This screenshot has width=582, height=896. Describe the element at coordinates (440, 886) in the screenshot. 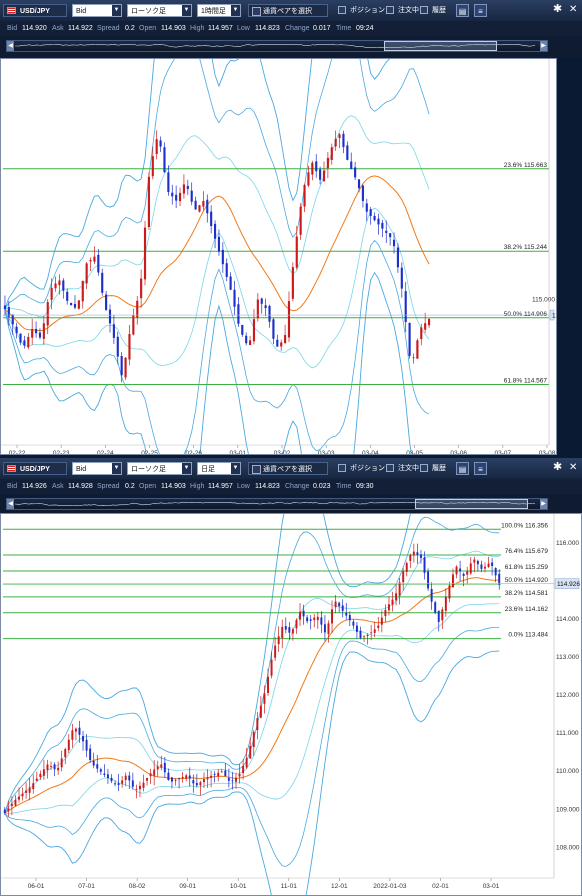

I see `x-tick-label: 02-01` at that location.